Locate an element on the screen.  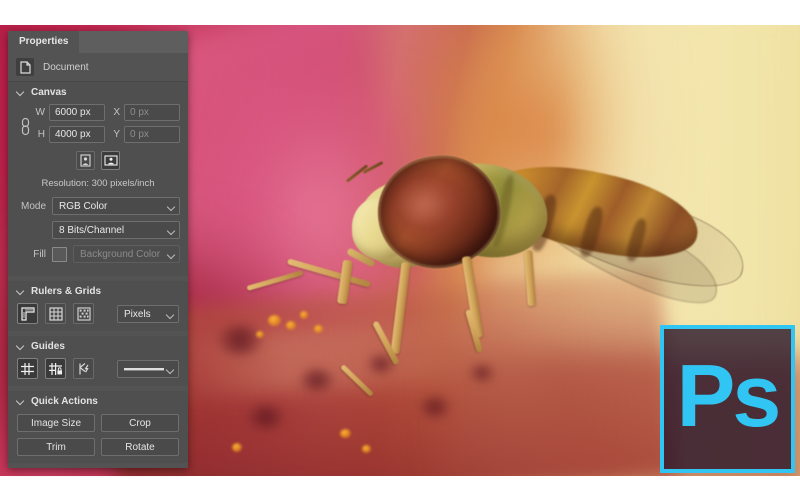
guides-buttons is located at coordinates (98, 368).